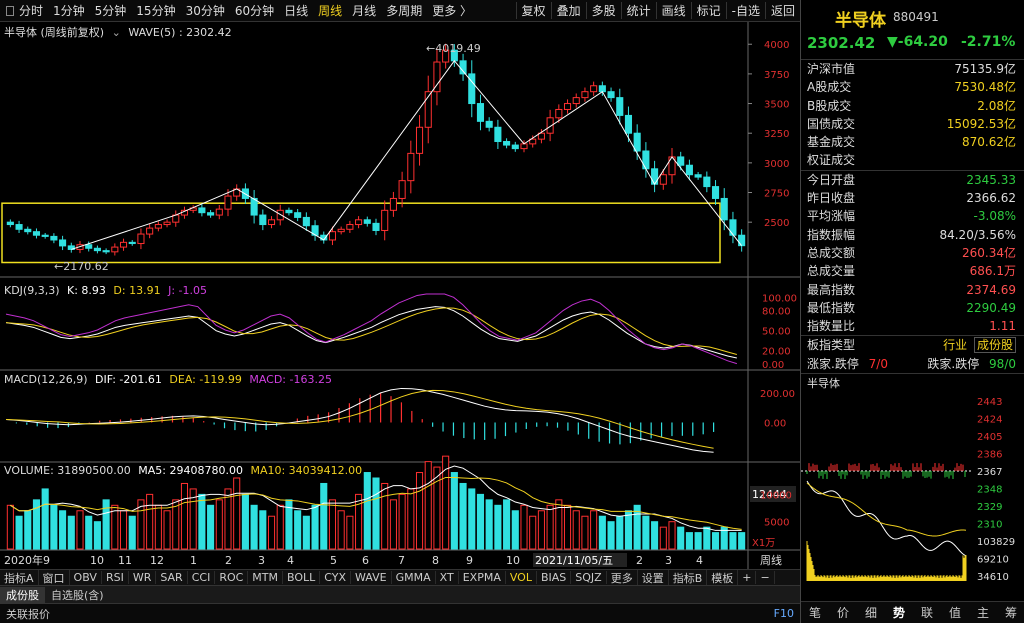 The image size is (1024, 623). Describe the element at coordinates (708, 10) in the screenshot. I see `mark-button: 标记` at that location.